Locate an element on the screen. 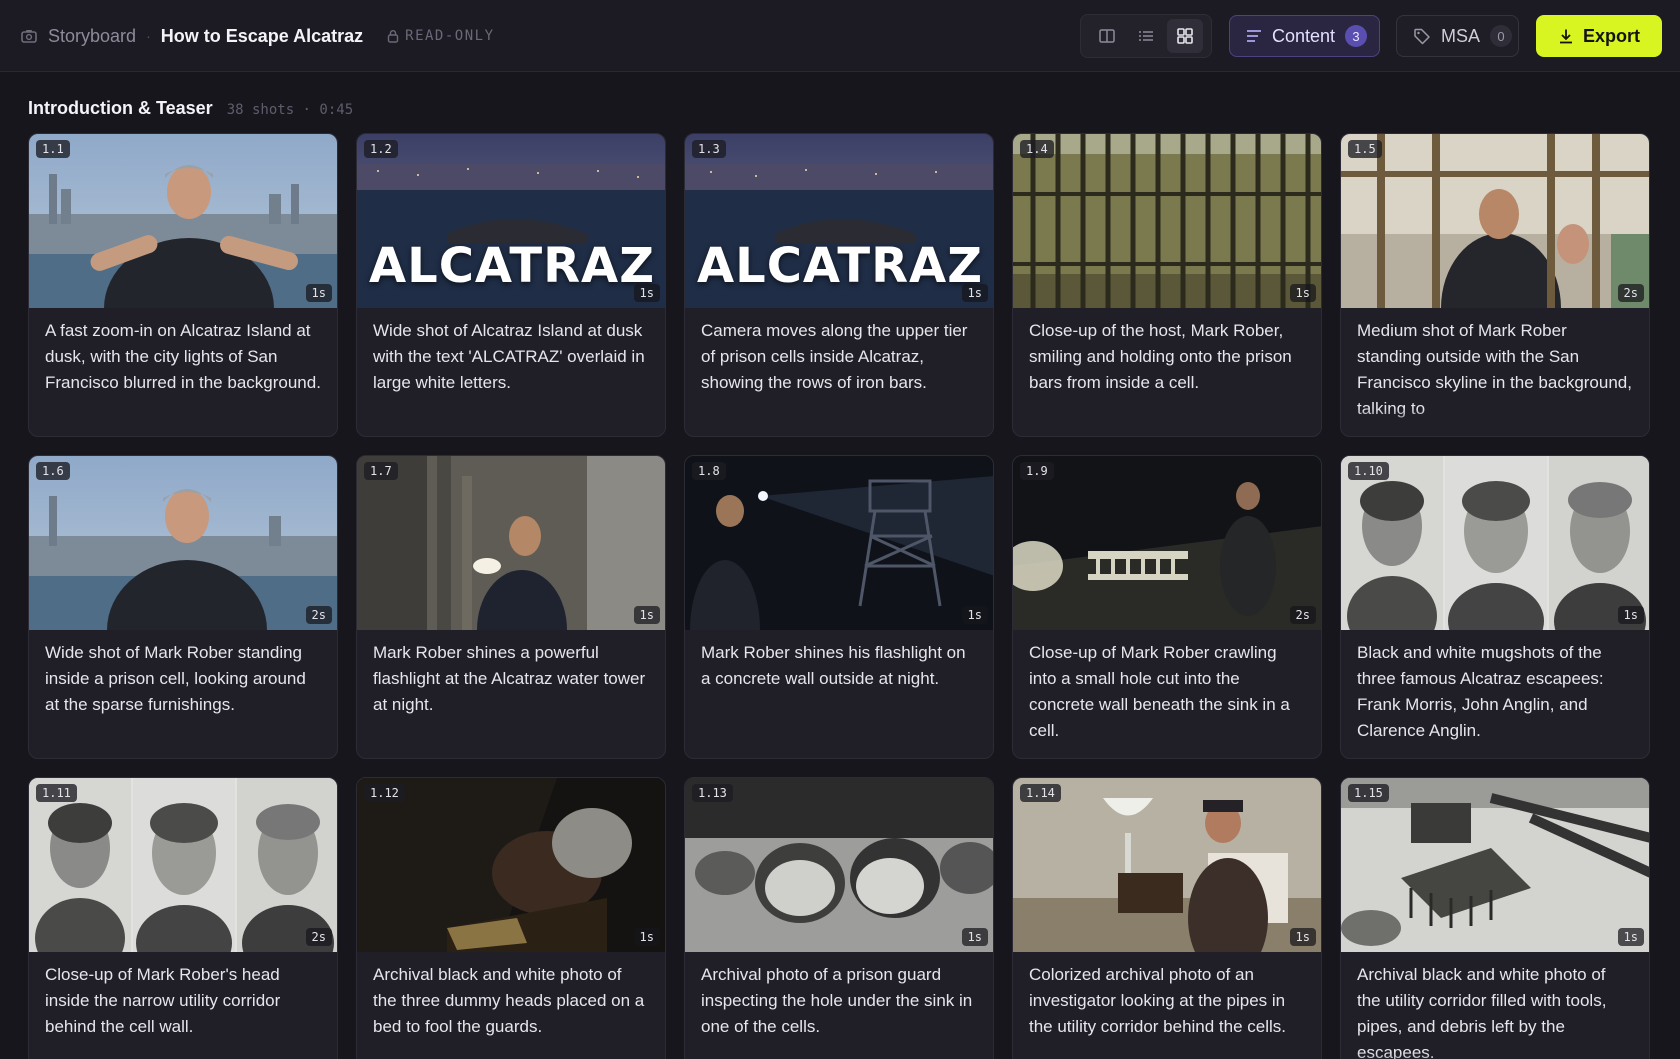 The height and width of the screenshot is (1059, 1680). shot-thumbnail: 1.11 2s is located at coordinates (183, 865).